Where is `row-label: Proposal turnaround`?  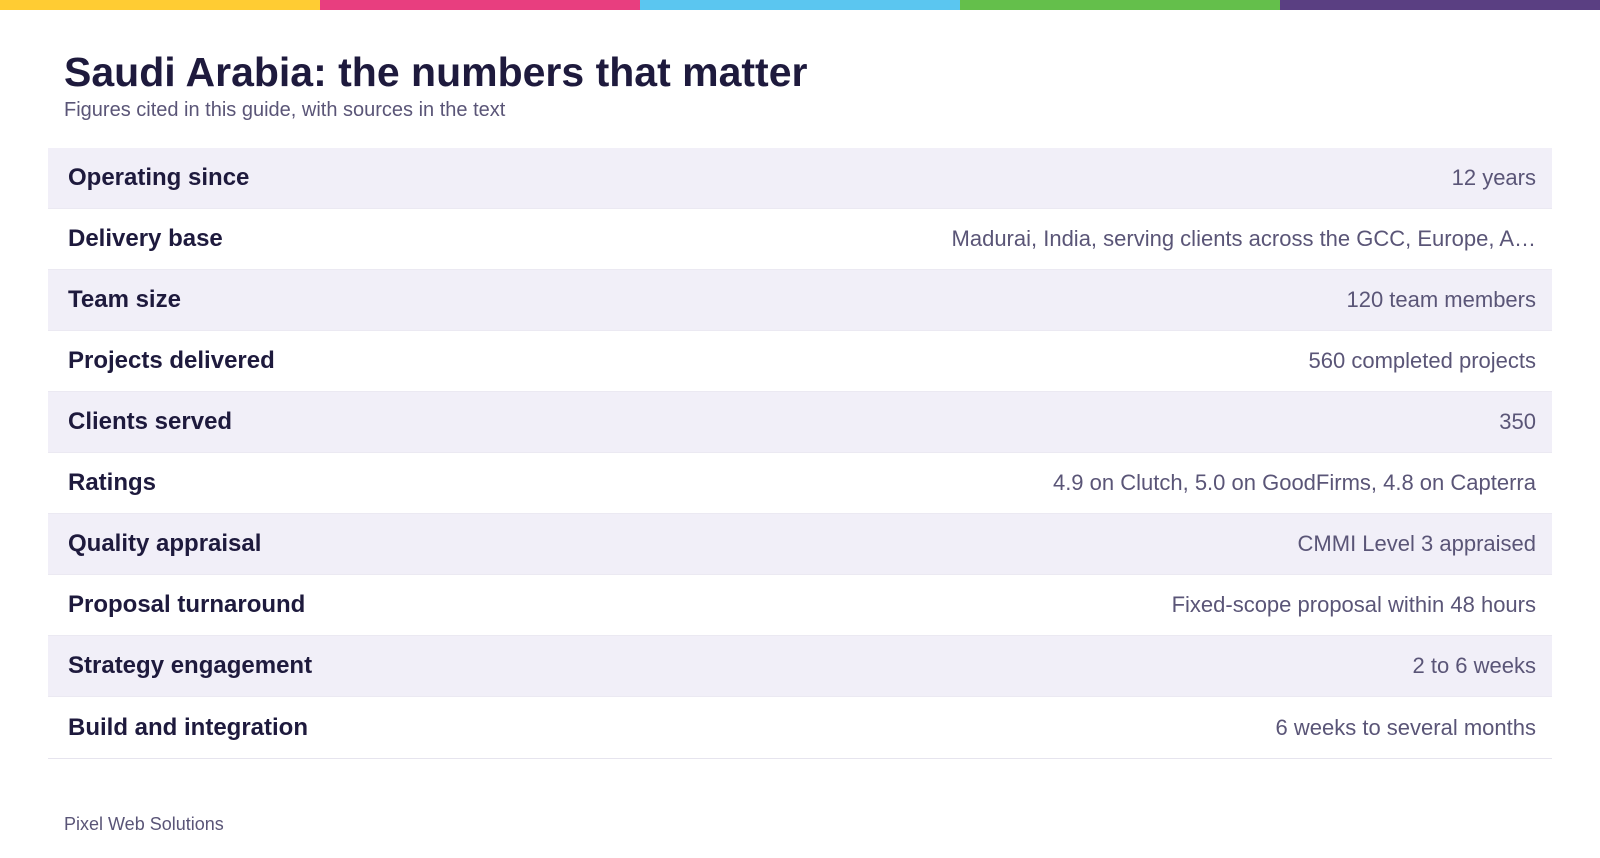 row-label: Proposal turnaround is located at coordinates (187, 604).